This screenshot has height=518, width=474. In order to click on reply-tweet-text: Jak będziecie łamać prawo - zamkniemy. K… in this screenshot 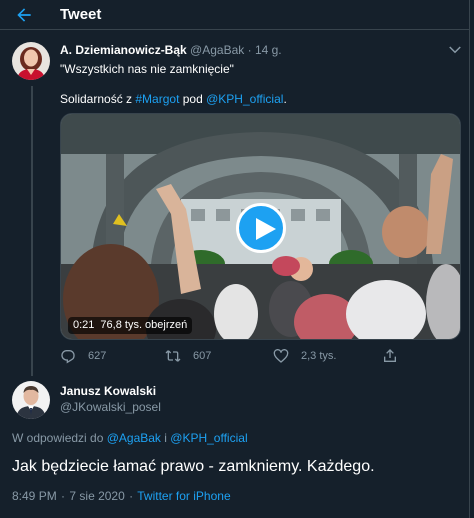, I will do `click(193, 466)`.